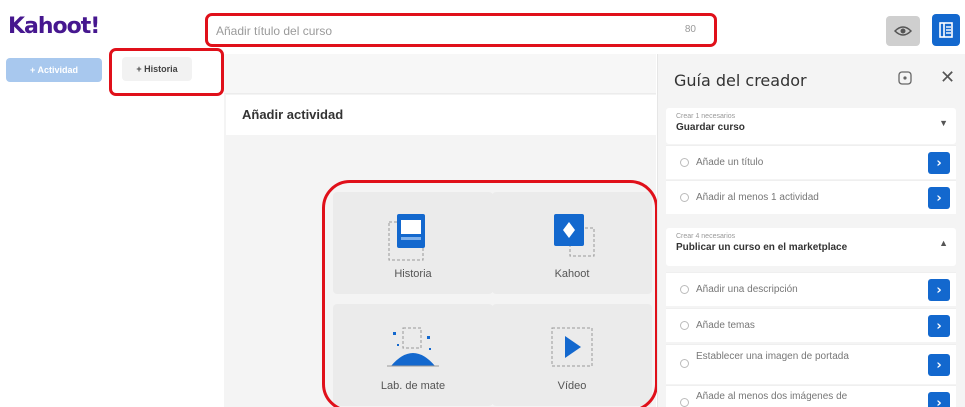 This screenshot has width=965, height=407. I want to click on task-label: Añade un título, so click(730, 162).